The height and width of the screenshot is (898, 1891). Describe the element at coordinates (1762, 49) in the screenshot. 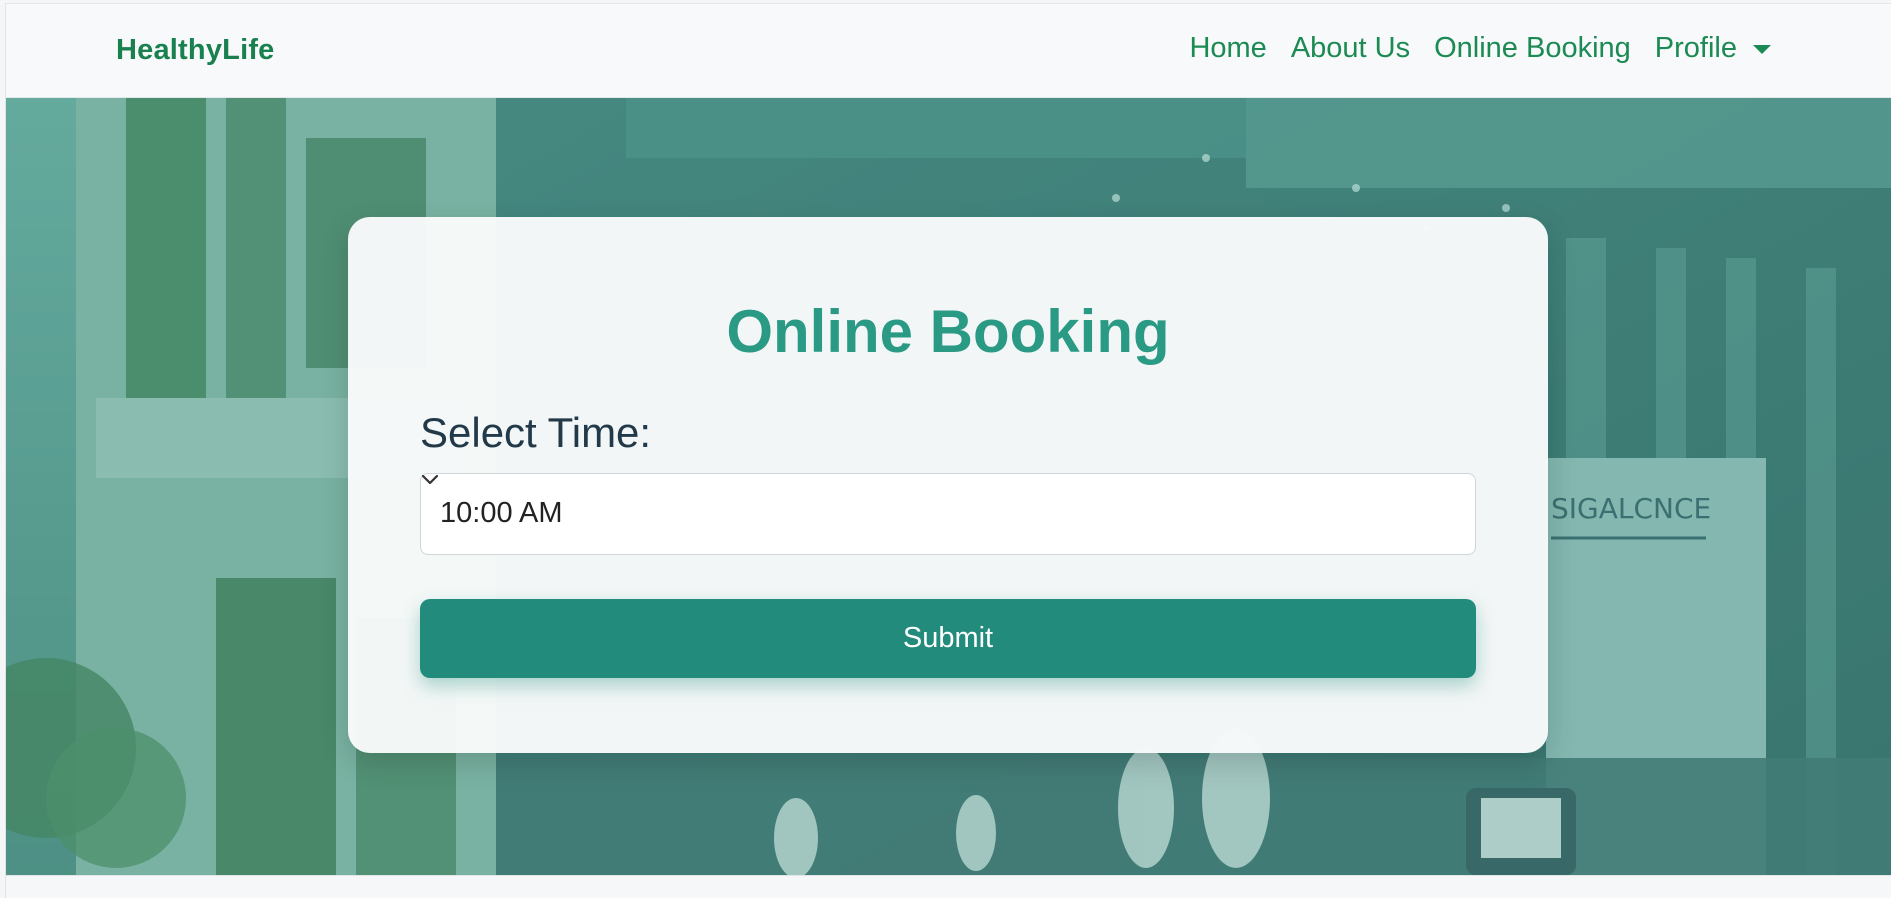

I see `caret-down-icon` at that location.